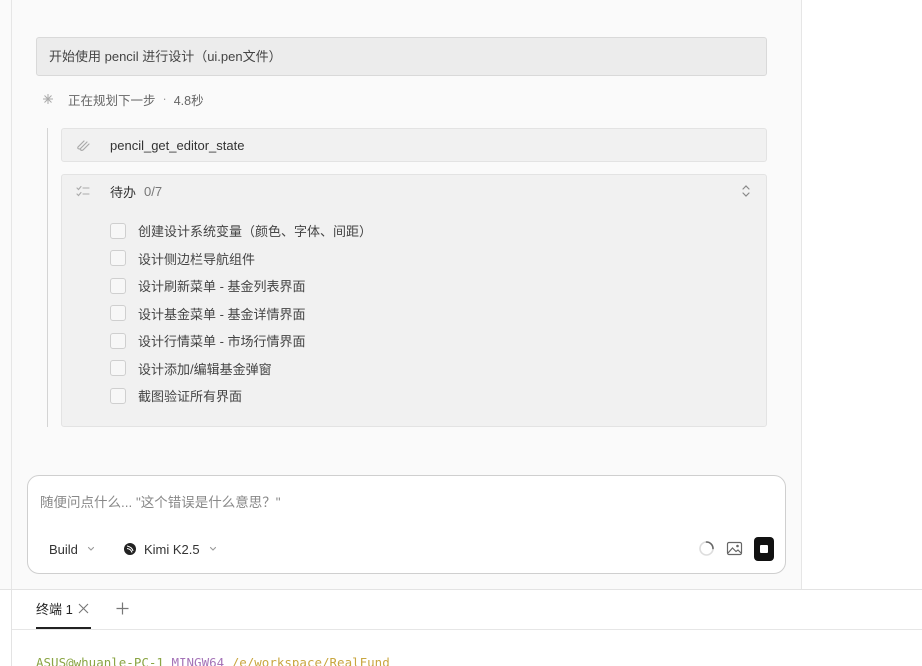 The image size is (922, 666). Describe the element at coordinates (222, 342) in the screenshot. I see `todo-item-label: 设计行情菜单 - 市场行情界面` at that location.